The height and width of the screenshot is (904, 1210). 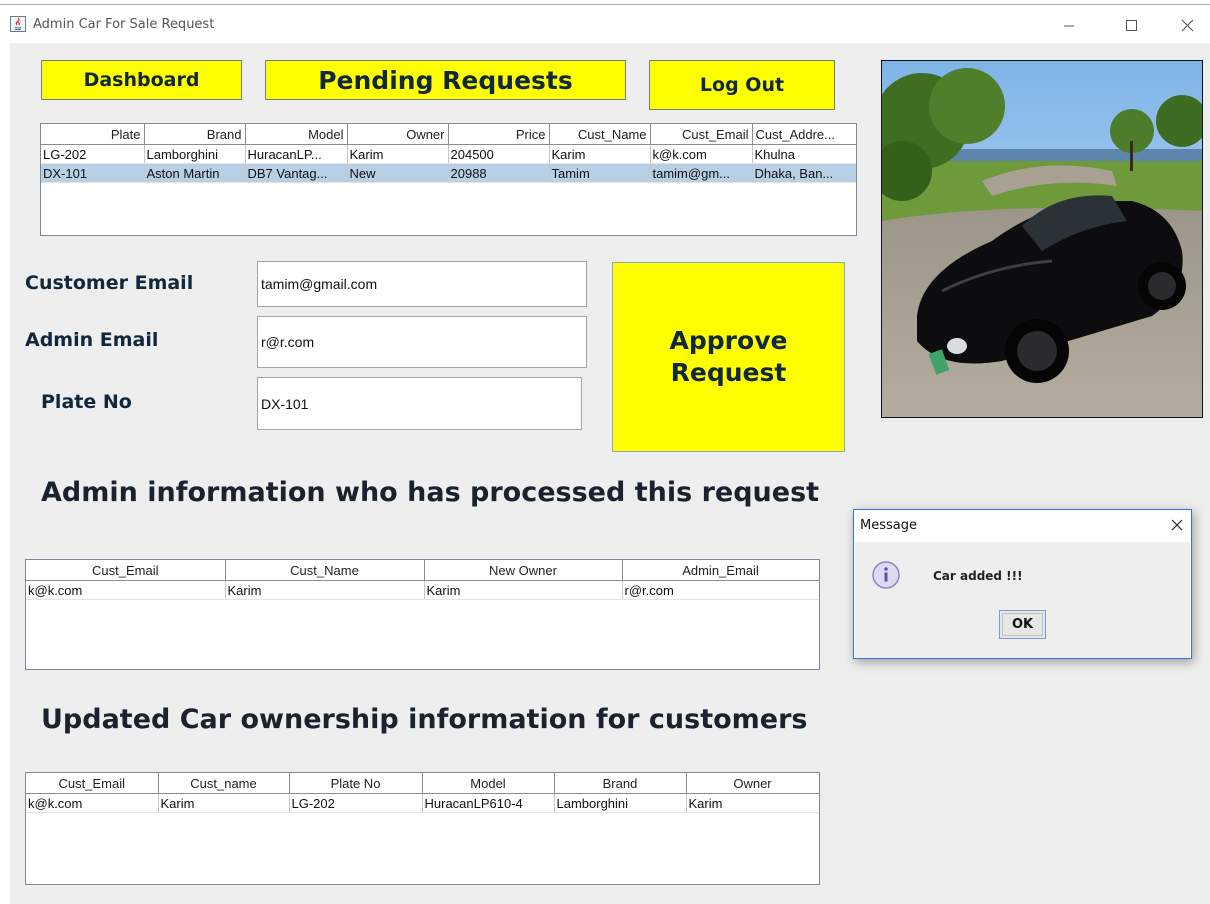 I want to click on table-cell: 204500, so click(x=499, y=154).